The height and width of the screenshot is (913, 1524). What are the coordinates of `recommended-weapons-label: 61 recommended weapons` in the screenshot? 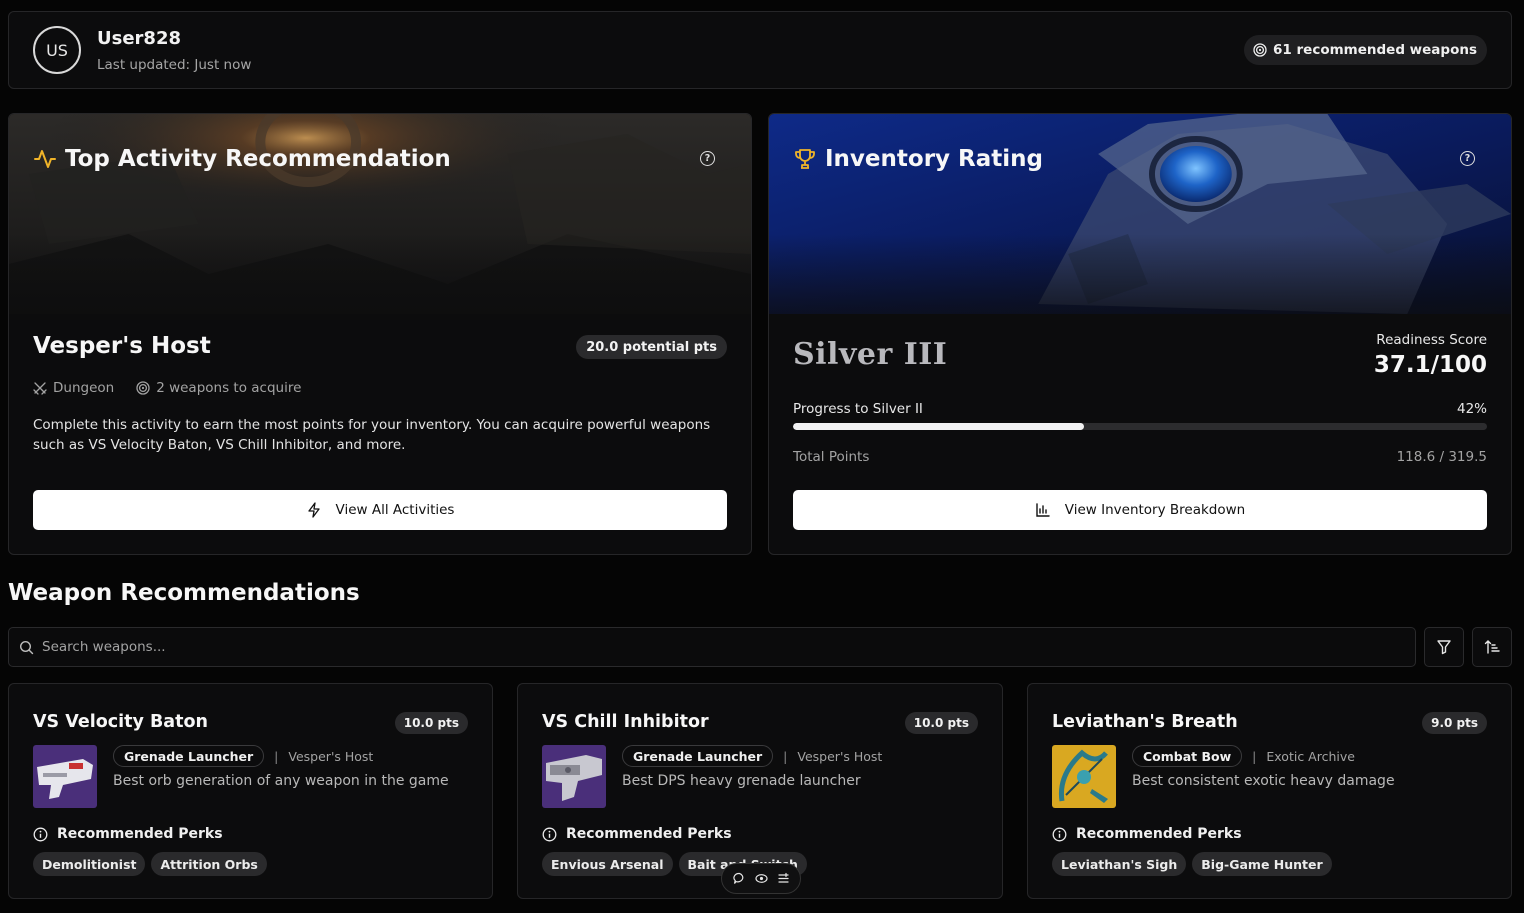 It's located at (1375, 50).